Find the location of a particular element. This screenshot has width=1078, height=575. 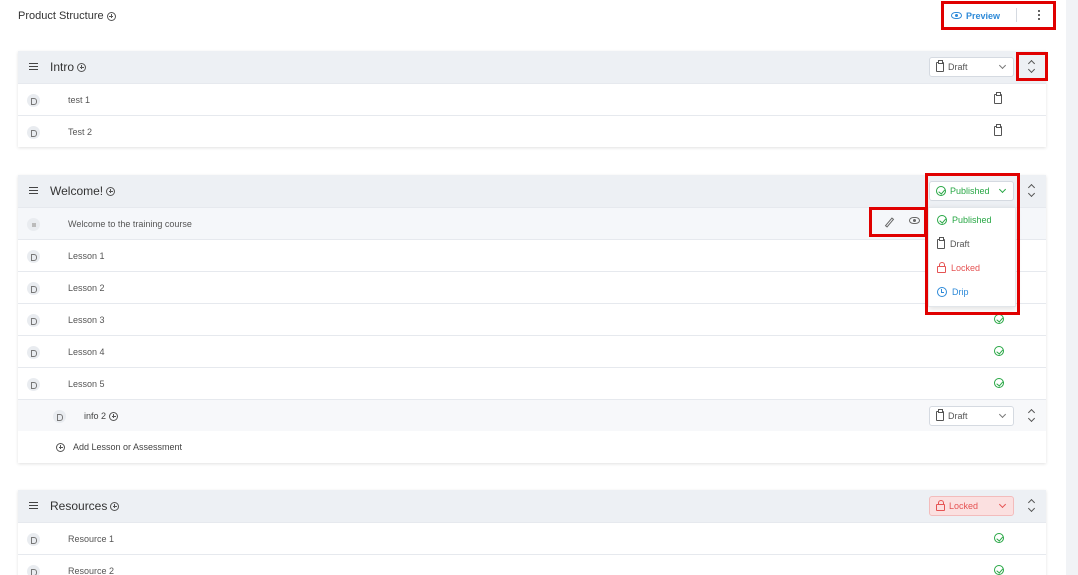

section-title-text: Welcome! is located at coordinates (77, 191).